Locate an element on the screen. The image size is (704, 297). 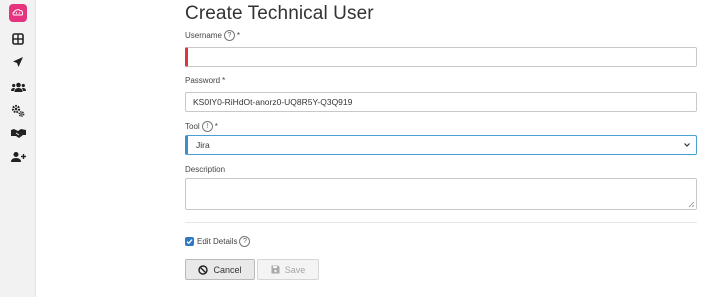
users-icon is located at coordinates (18, 87).